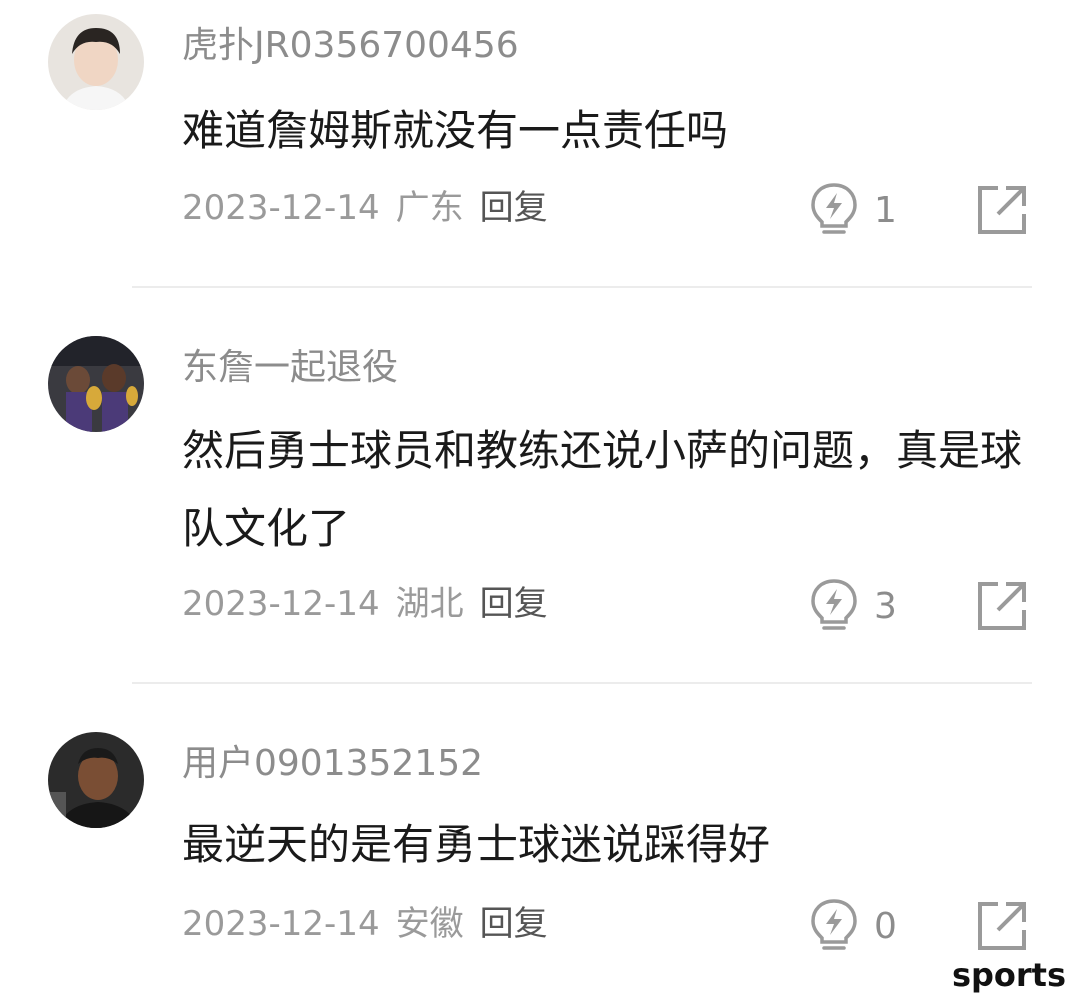 The height and width of the screenshot is (1004, 1080). I want to click on username: 东詹一起退役, so click(290, 368).